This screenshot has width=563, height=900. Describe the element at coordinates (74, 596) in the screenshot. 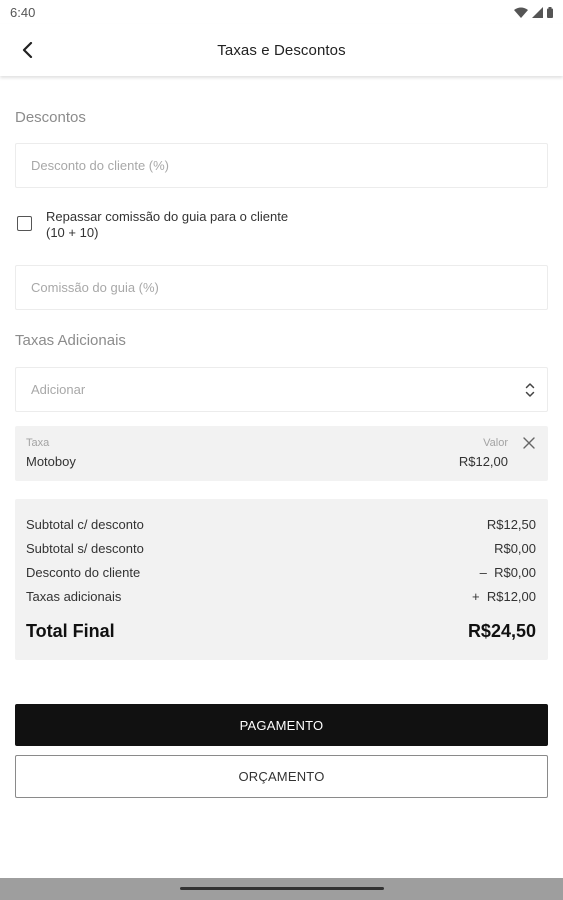

I see `summary-label: Taxas adicionais` at that location.